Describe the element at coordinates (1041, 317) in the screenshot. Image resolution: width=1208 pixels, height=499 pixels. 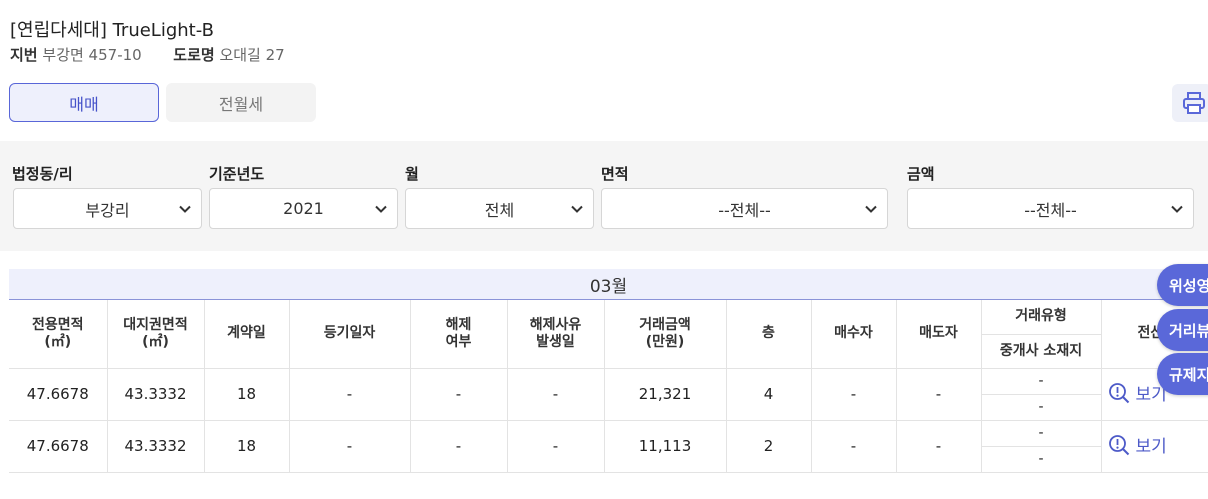
I see `col-deal-type: 거래유형` at that location.